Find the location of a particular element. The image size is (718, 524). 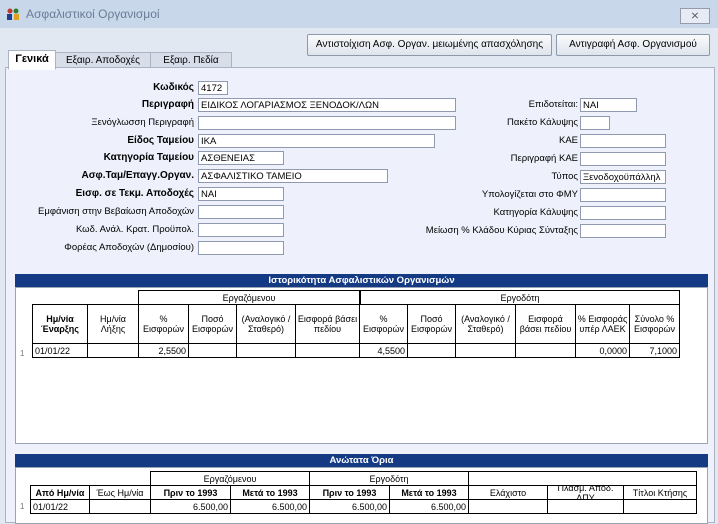

public-body-label: Φορέας Αποδοχών (Δημοσίου) is located at coordinates (129, 247).